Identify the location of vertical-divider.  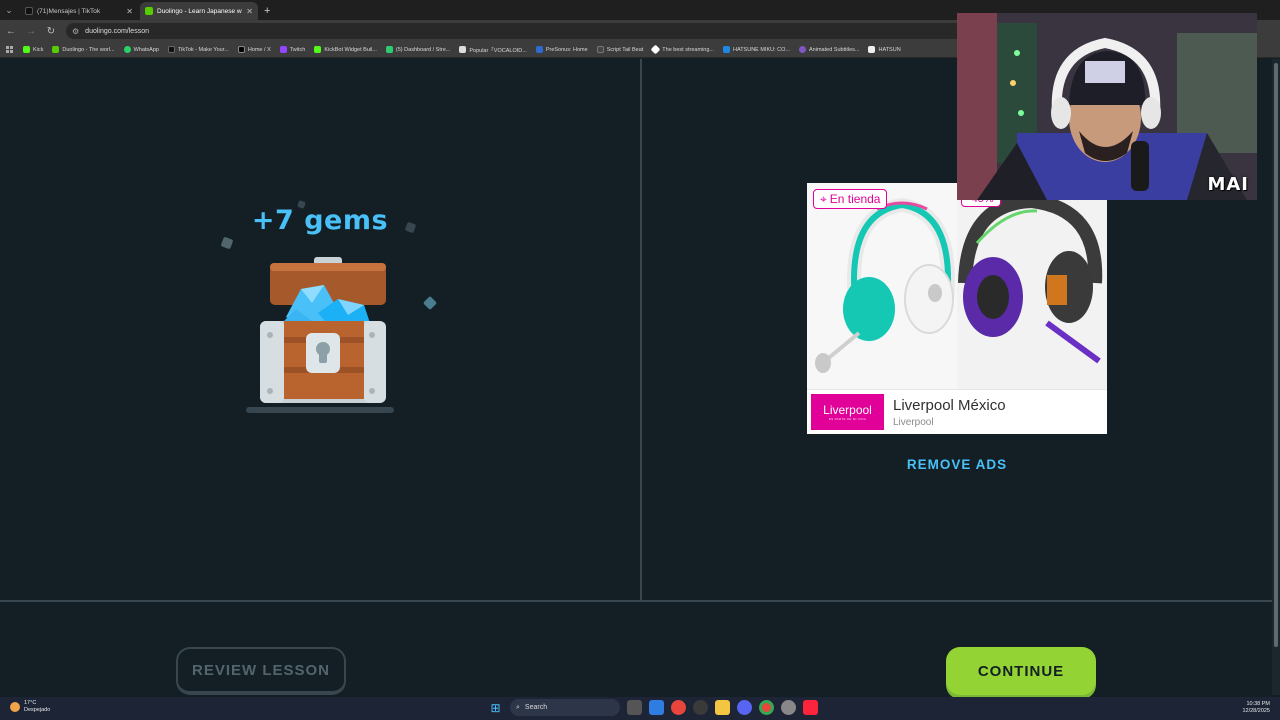
(641, 329).